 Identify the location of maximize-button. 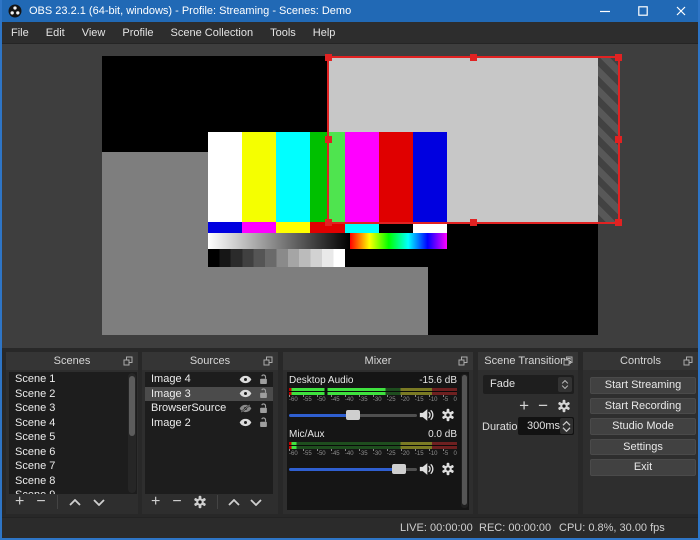
(643, 11).